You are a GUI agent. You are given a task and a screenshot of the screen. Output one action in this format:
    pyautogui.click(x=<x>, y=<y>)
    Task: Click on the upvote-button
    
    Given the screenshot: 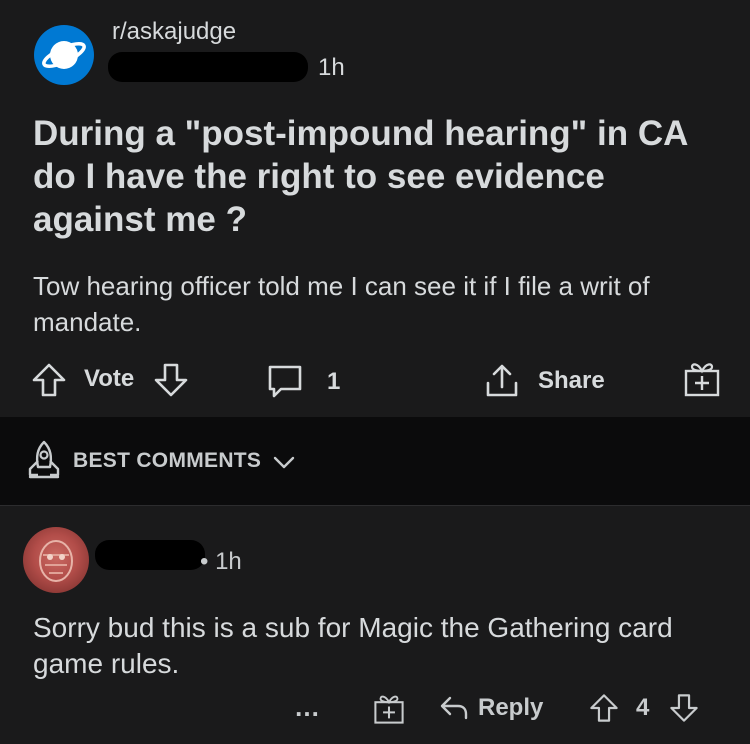 What is the action you would take?
    pyautogui.click(x=49, y=380)
    